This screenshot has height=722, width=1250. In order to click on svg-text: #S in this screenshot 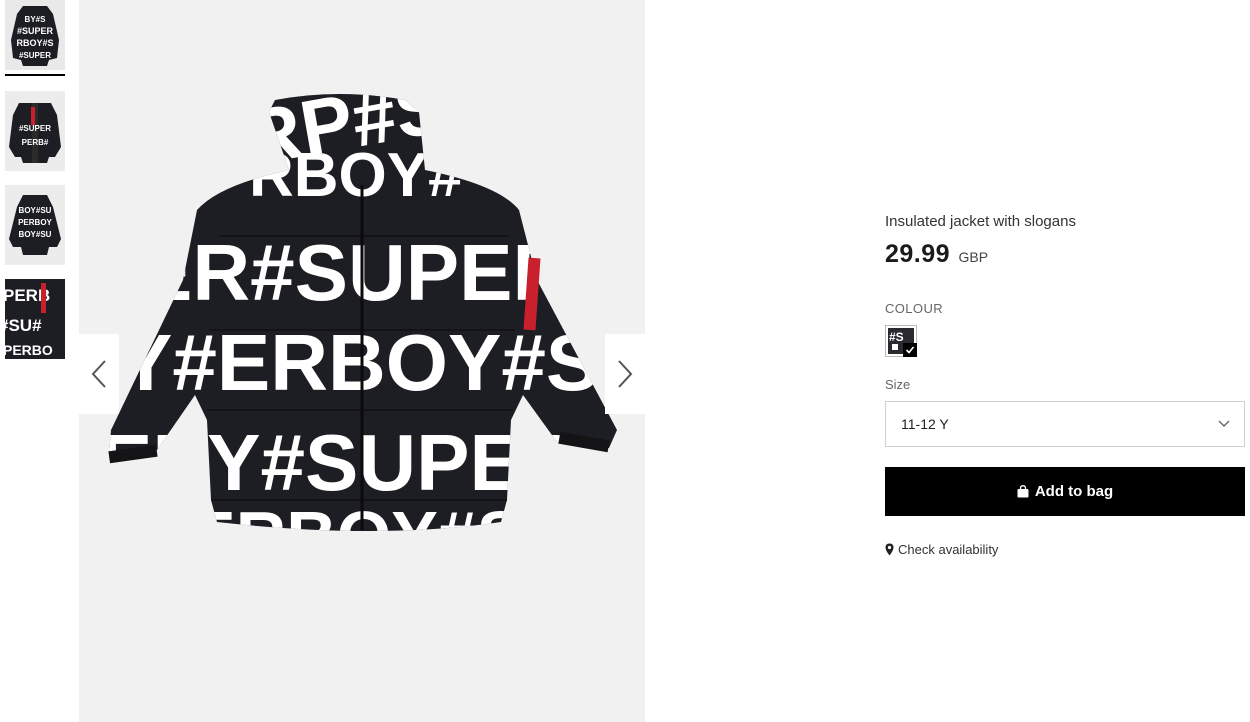, I will do `click(896, 337)`.